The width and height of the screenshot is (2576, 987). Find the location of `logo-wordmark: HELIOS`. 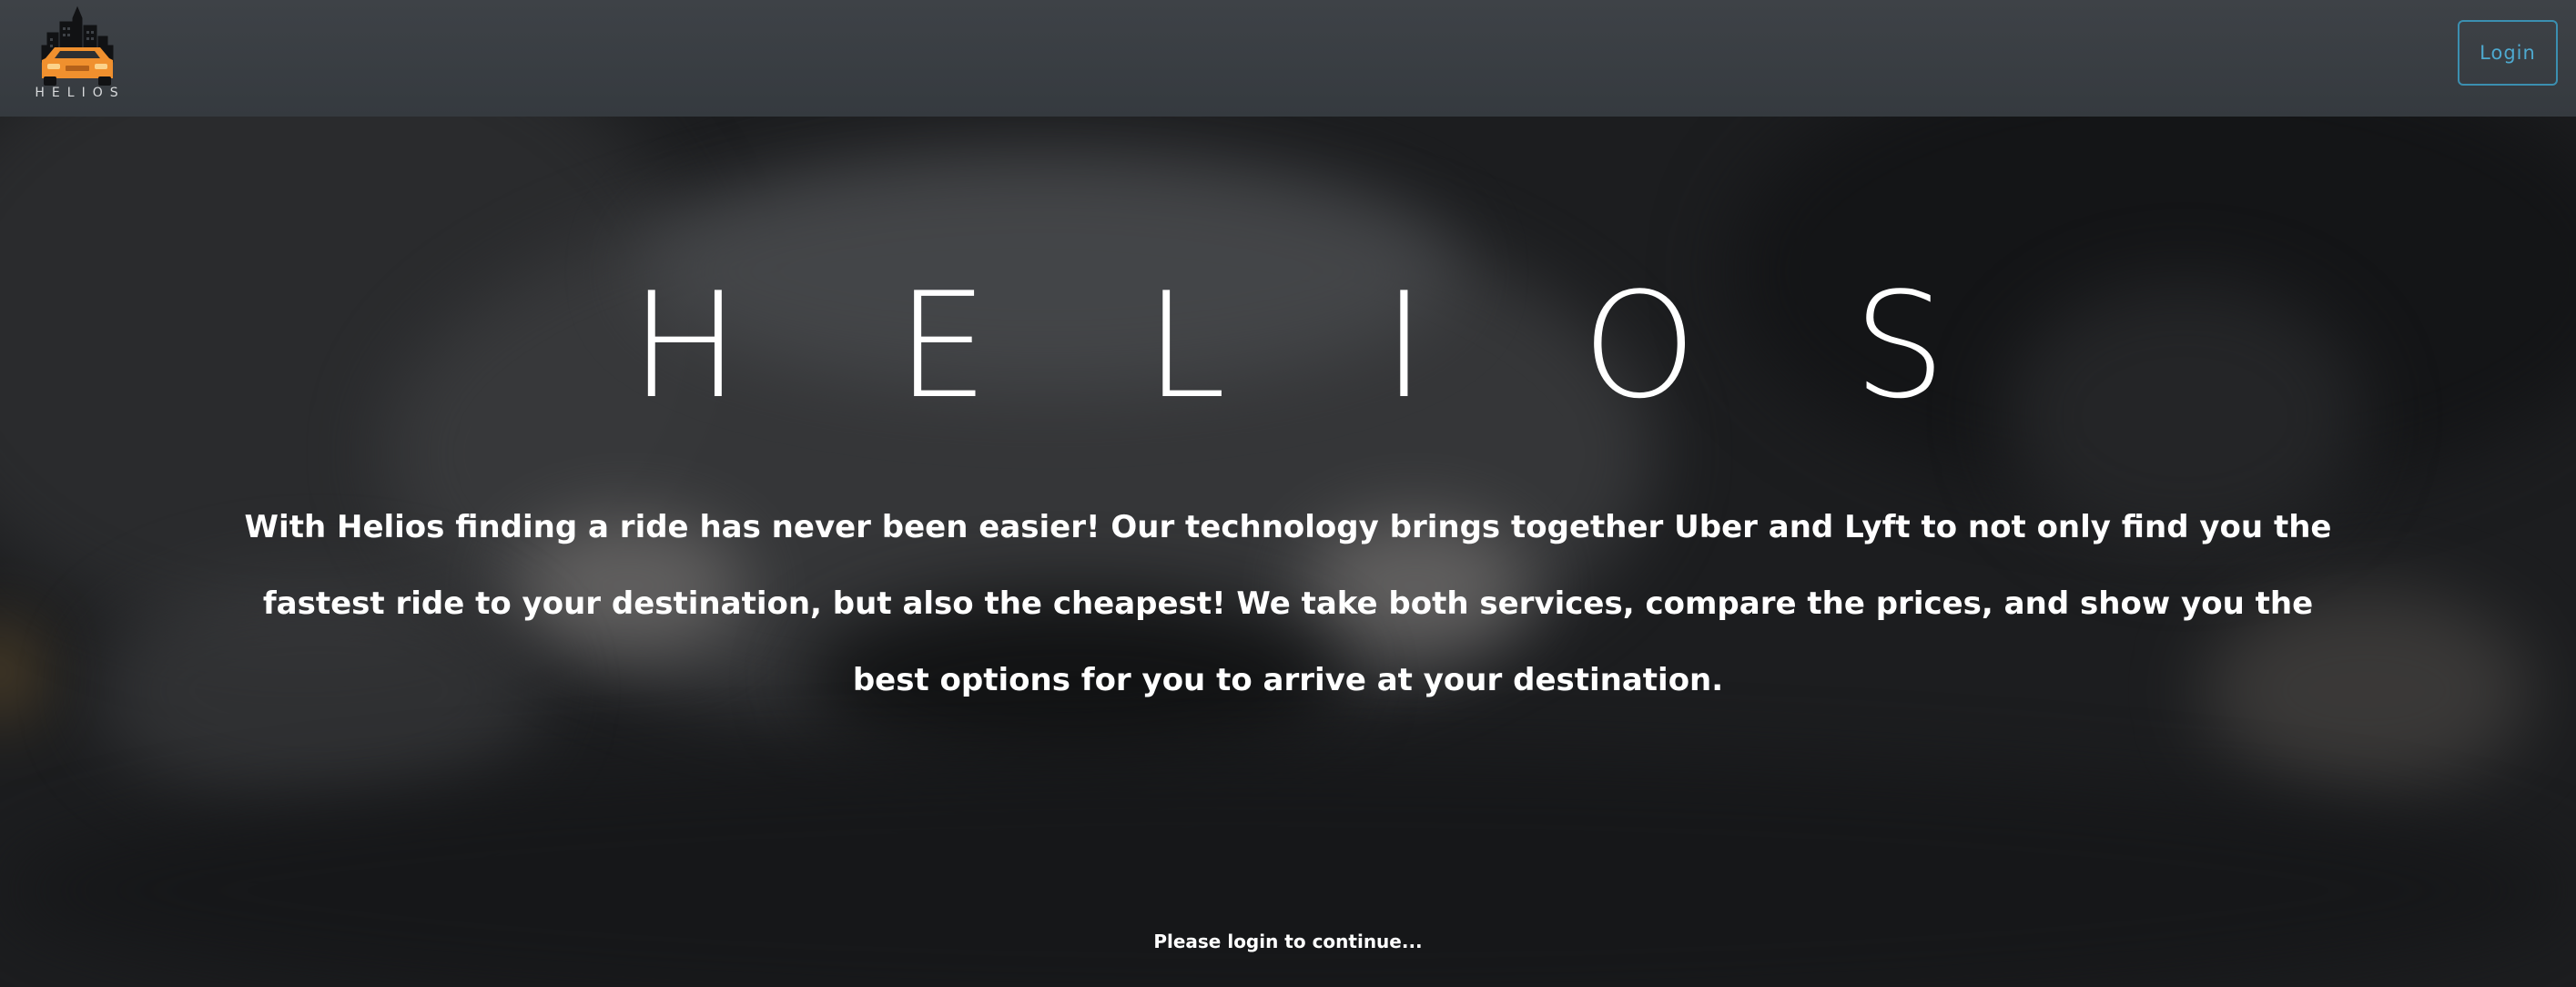

logo-wordmark: HELIOS is located at coordinates (80, 93).